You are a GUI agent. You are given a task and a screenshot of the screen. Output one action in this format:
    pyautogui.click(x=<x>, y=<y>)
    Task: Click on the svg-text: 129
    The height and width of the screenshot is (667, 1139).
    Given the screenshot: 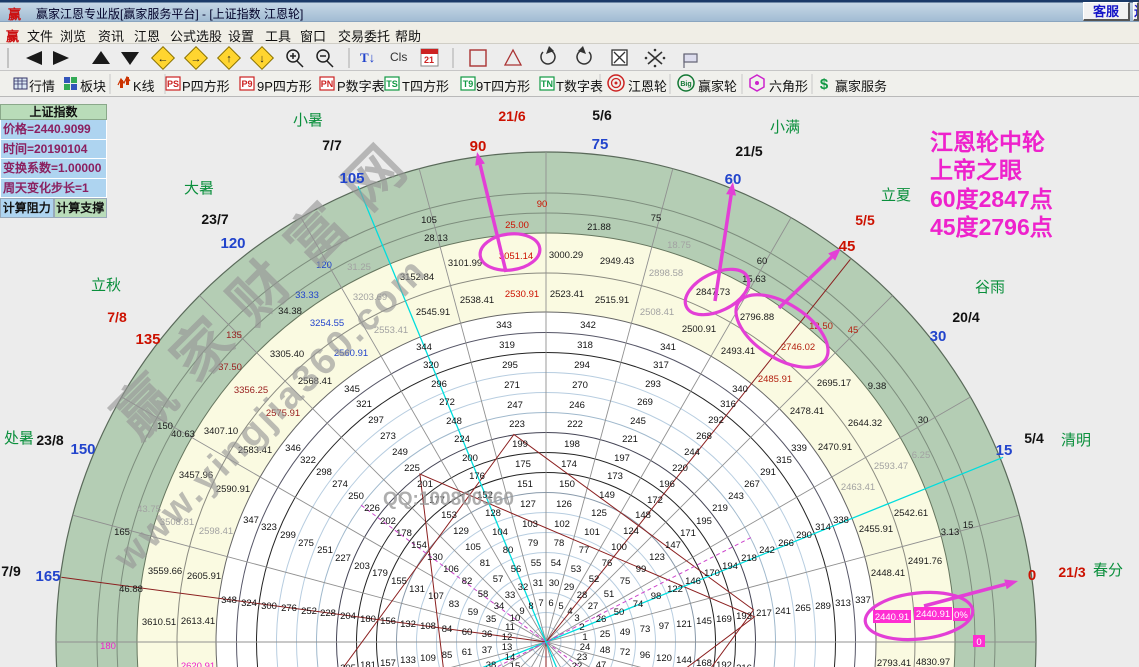 What is the action you would take?
    pyautogui.click(x=461, y=531)
    